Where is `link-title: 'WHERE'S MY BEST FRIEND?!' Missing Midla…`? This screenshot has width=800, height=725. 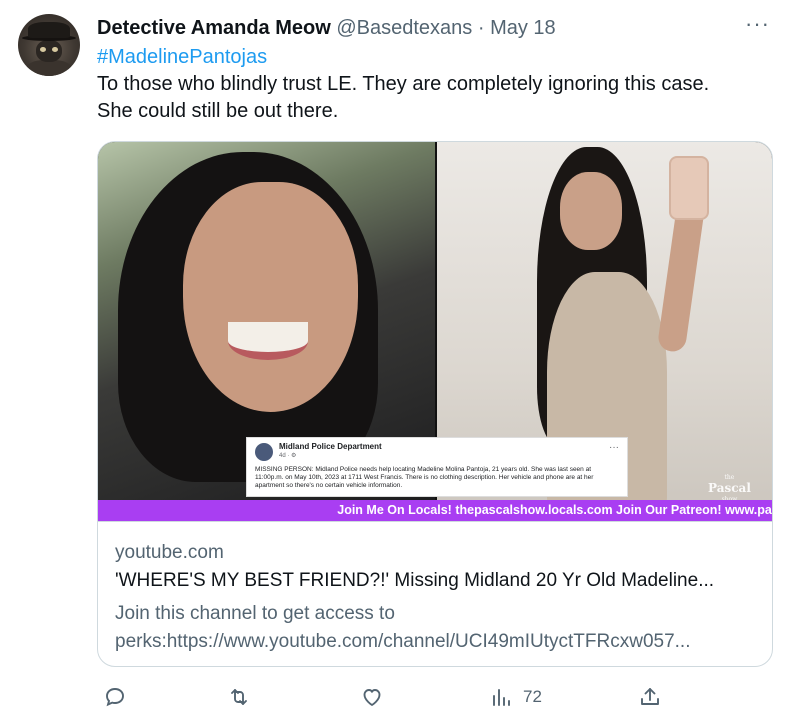
link-title: 'WHERE'S MY BEST FRIEND?!' Missing Midla… is located at coordinates (415, 580).